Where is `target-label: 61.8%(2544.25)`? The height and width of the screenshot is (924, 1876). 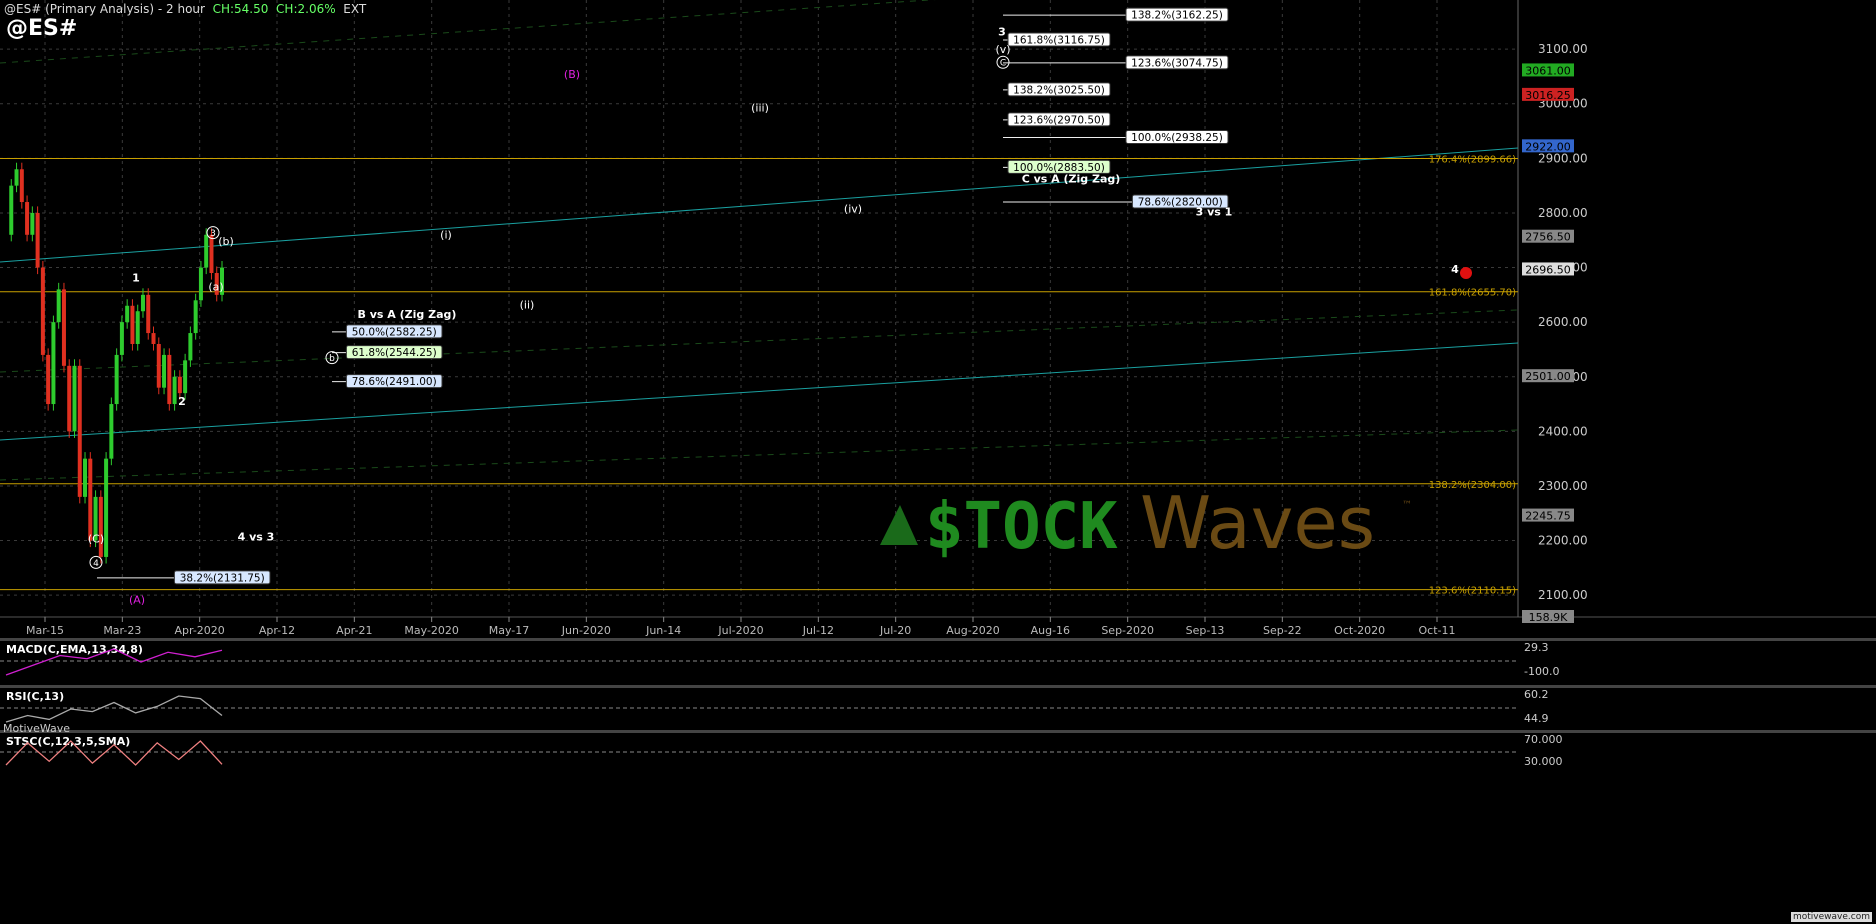
target-label: 61.8%(2544.25) is located at coordinates (394, 353).